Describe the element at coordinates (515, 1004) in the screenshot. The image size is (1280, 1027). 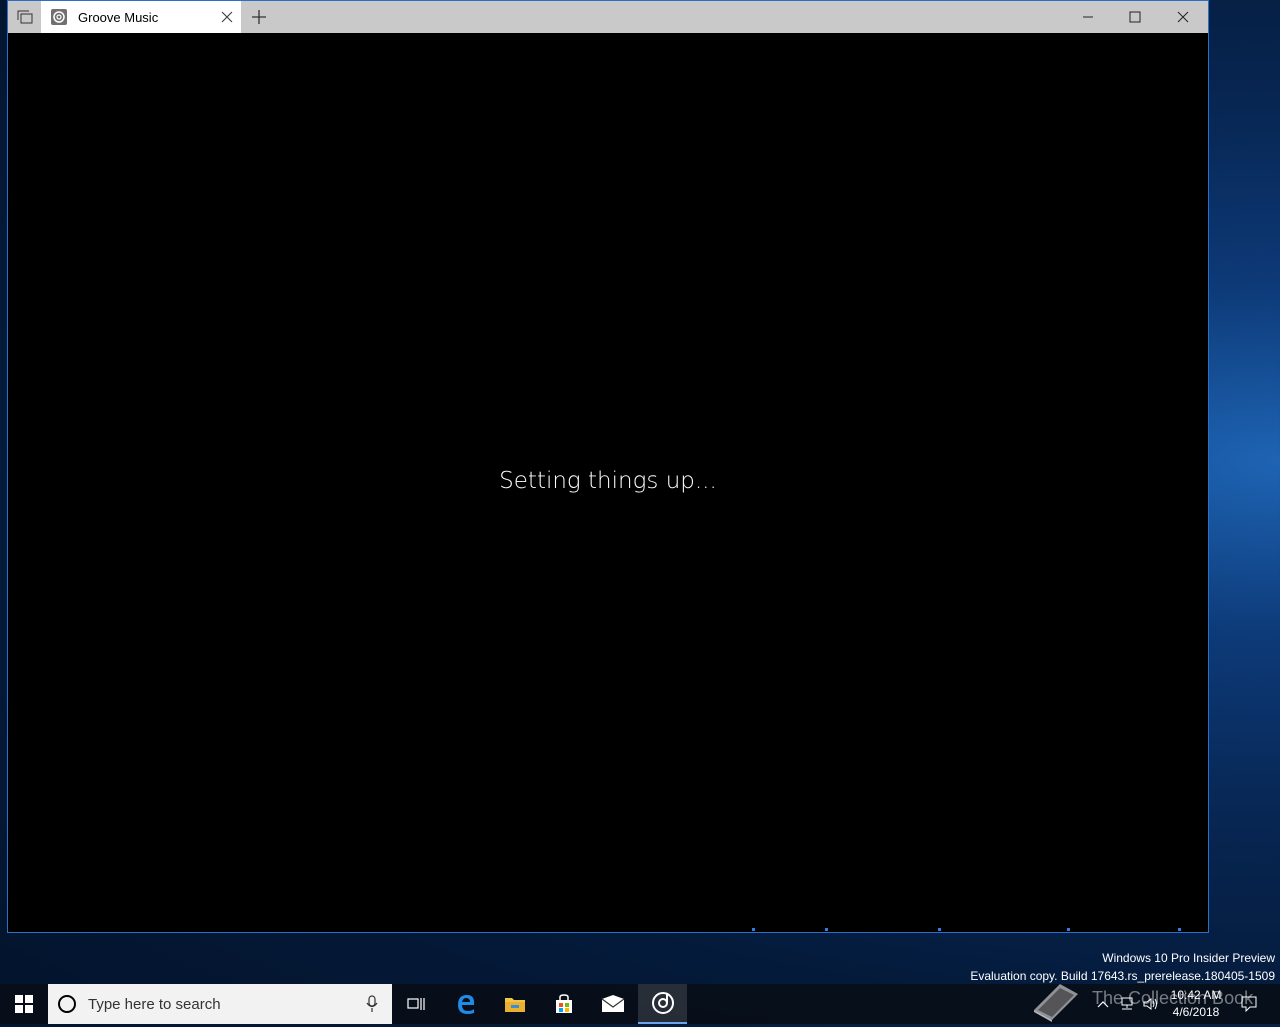
I see `file-explorer-icon` at that location.